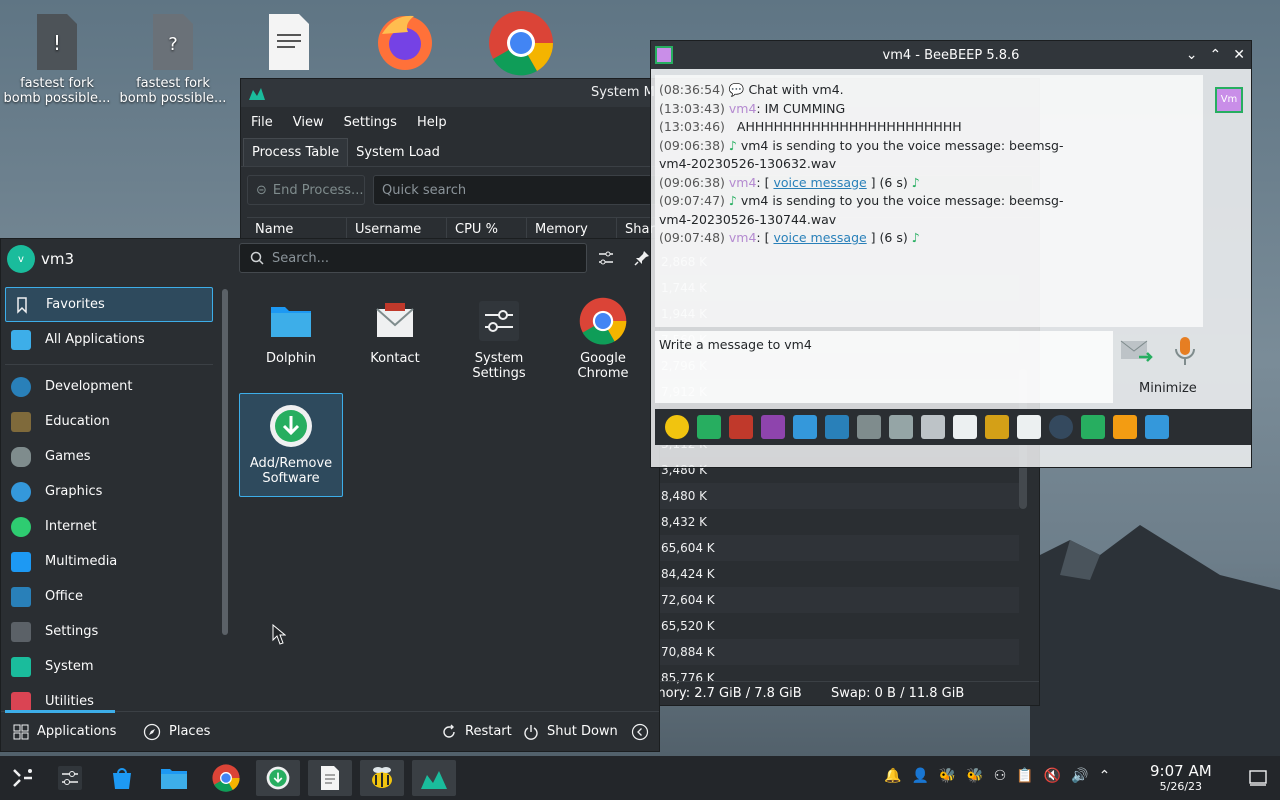 This screenshot has height=800, width=1280. What do you see at coordinates (997, 427) in the screenshot?
I see `send-folder-icon` at bounding box center [997, 427].